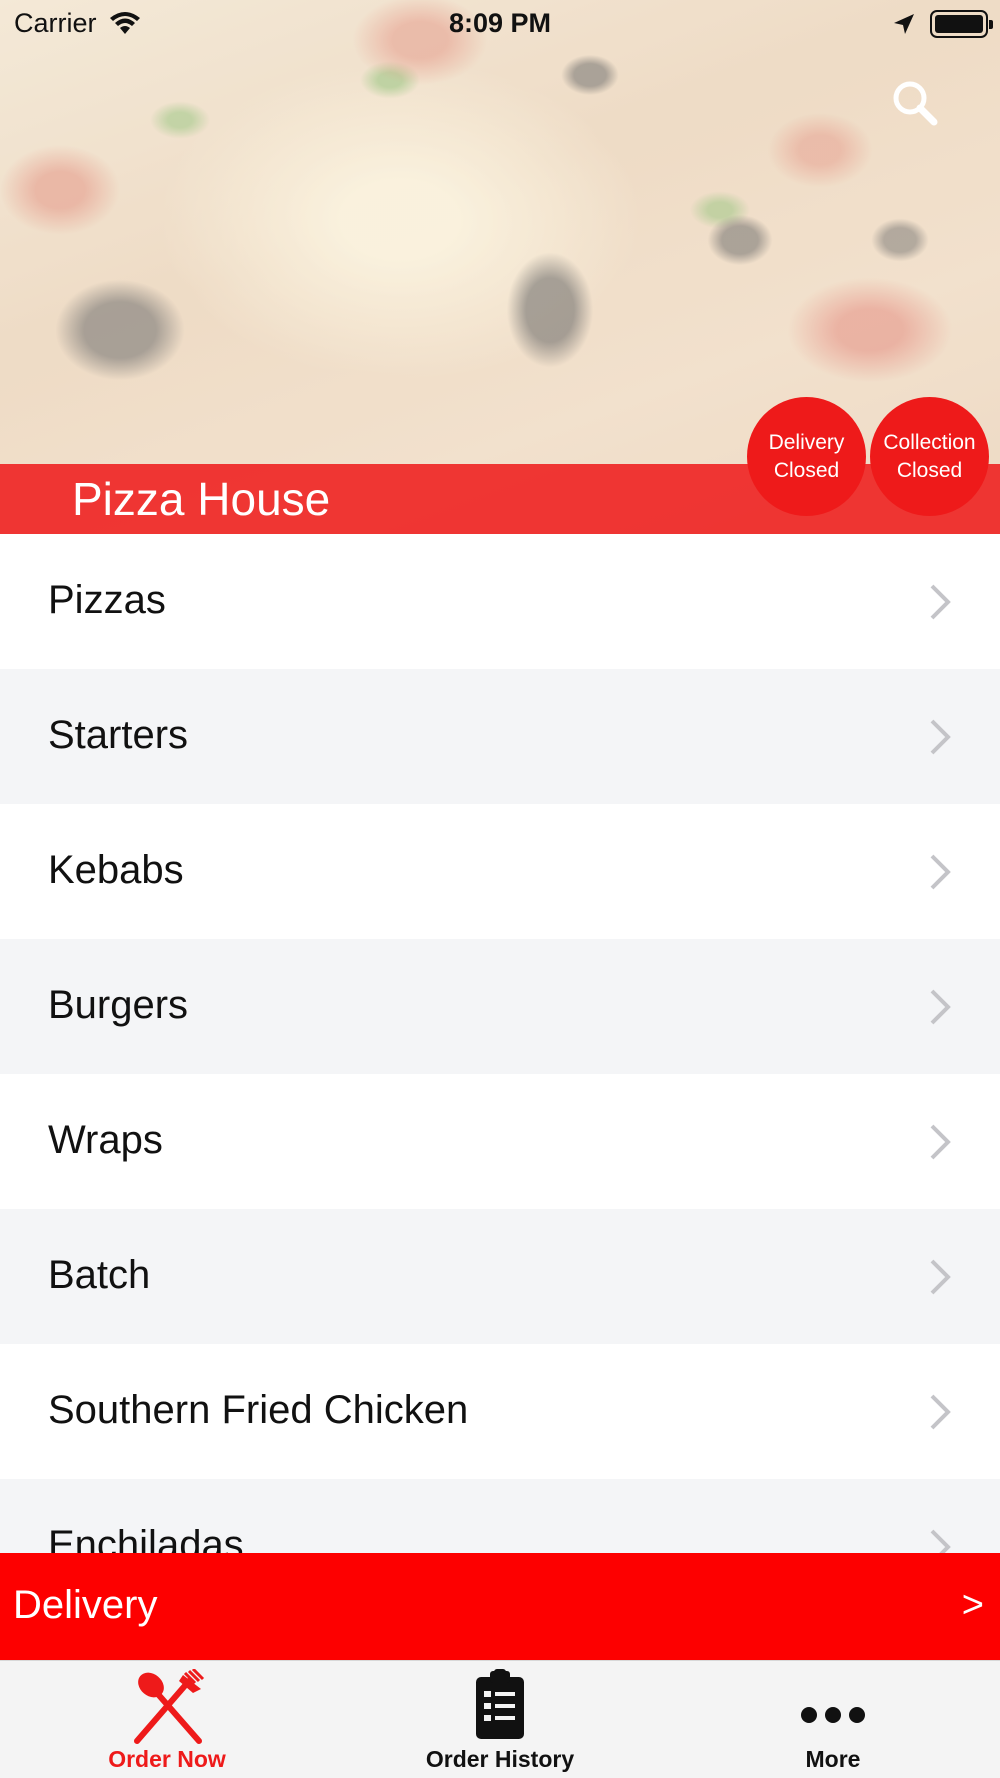 This screenshot has width=1000, height=1778. I want to click on menu-item-label: Southern Fried Chicken, so click(258, 1410).